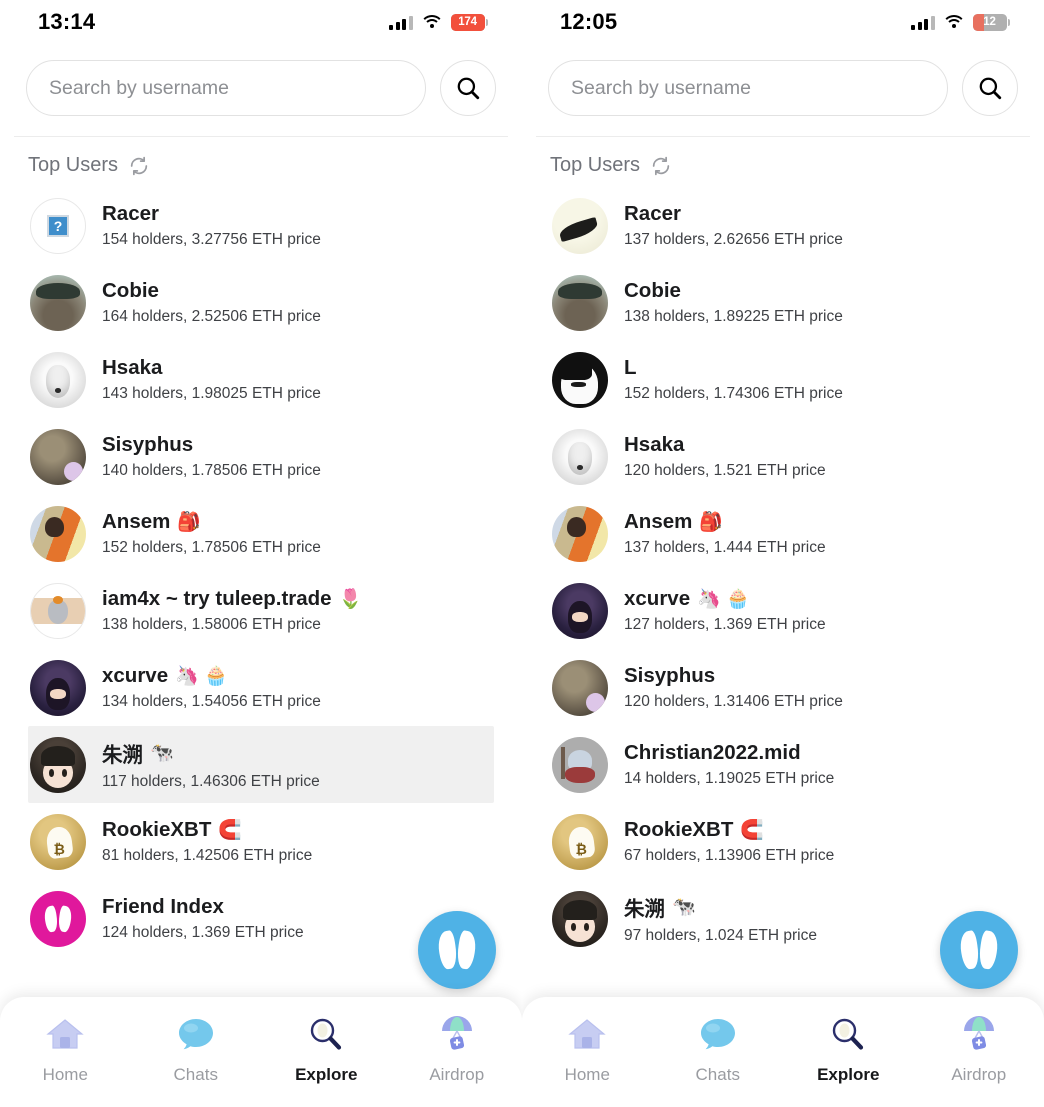  Describe the element at coordinates (211, 379) in the screenshot. I see `user-text: Hsaka 143 holders, 1.98025 ETH price` at that location.